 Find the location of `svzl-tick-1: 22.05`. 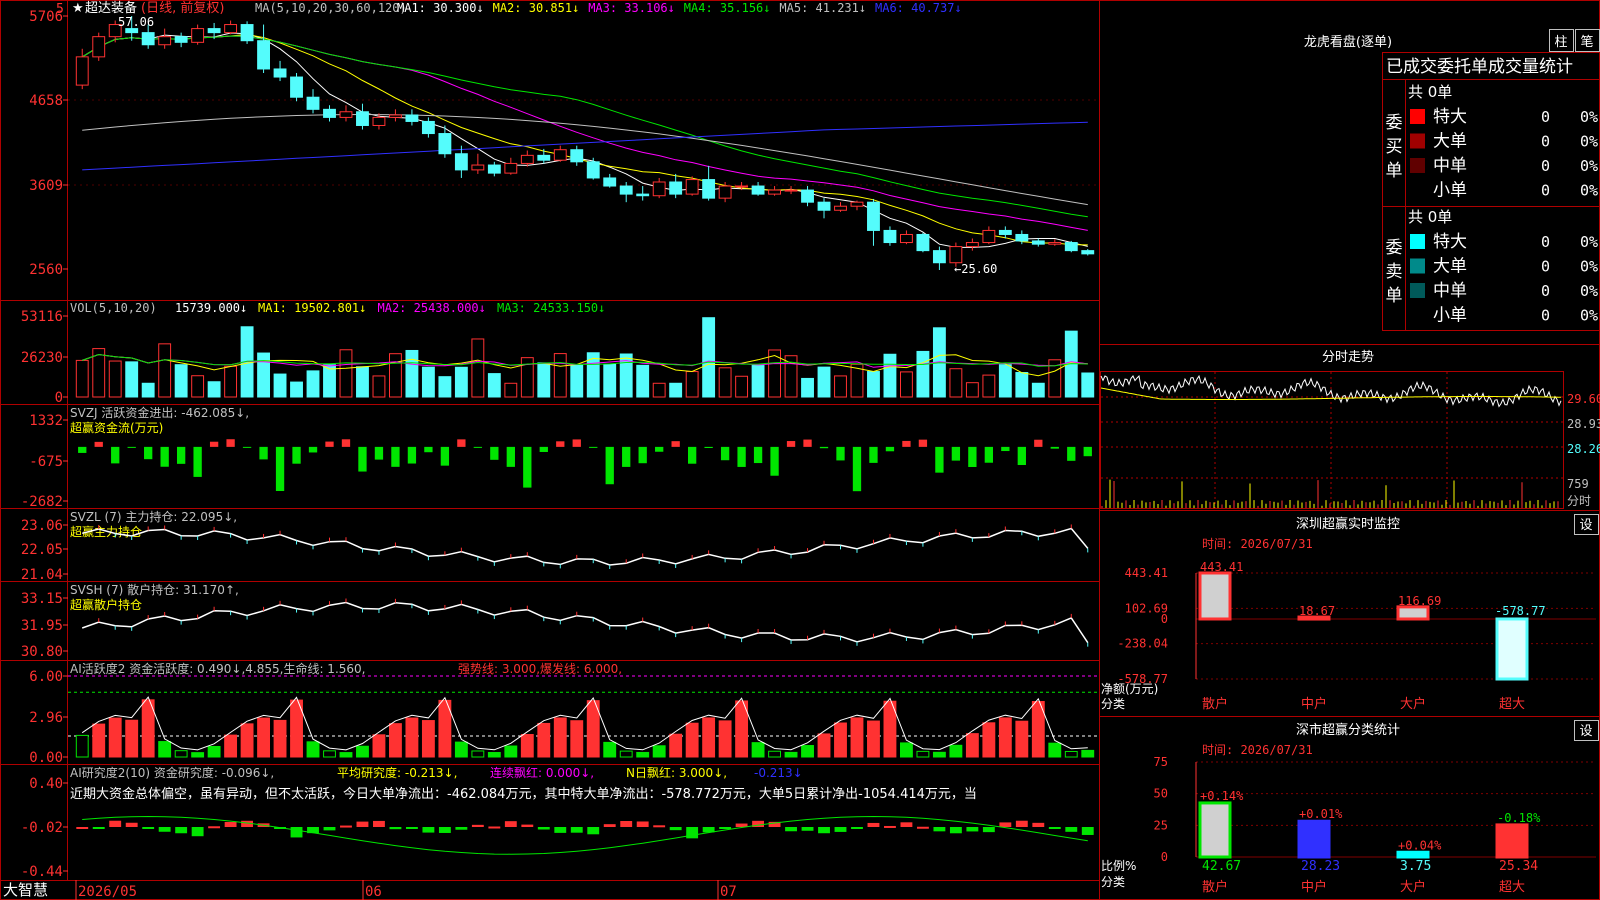

svzl-tick-1: 22.05 is located at coordinates (42, 550).